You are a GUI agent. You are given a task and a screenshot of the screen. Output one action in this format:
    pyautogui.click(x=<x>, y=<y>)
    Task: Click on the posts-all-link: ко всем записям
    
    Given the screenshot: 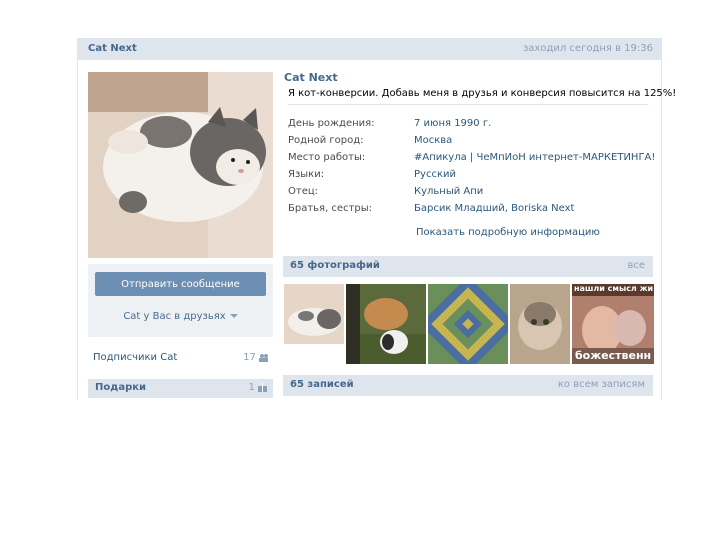 What is the action you would take?
    pyautogui.click(x=601, y=384)
    